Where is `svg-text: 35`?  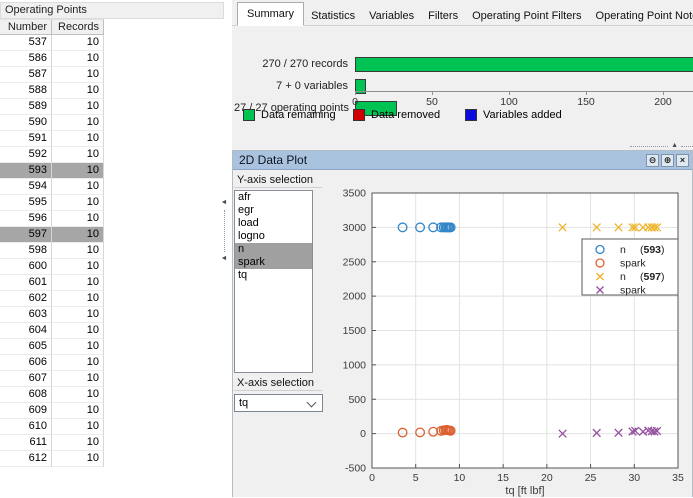 svg-text: 35 is located at coordinates (678, 478).